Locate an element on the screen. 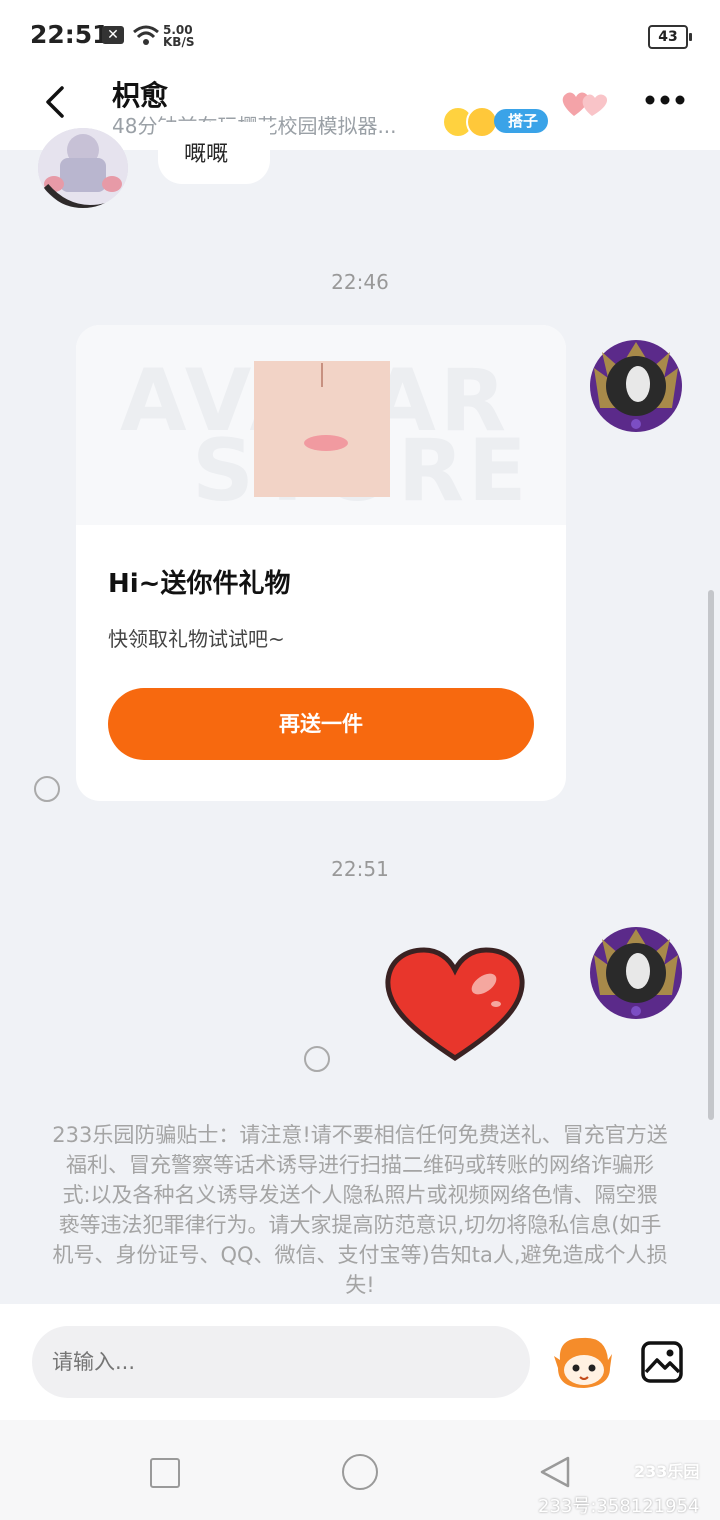 The width and height of the screenshot is (720, 1520). hearts-icon is located at coordinates (585, 103).